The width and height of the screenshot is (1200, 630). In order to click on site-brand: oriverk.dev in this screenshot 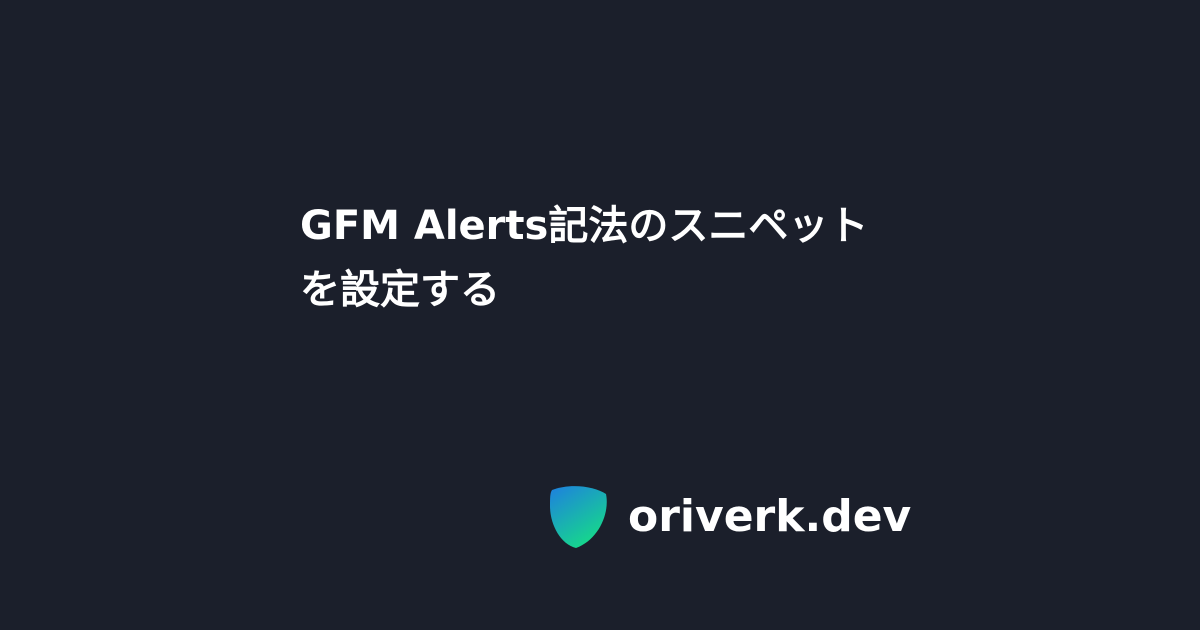, I will do `click(728, 517)`.